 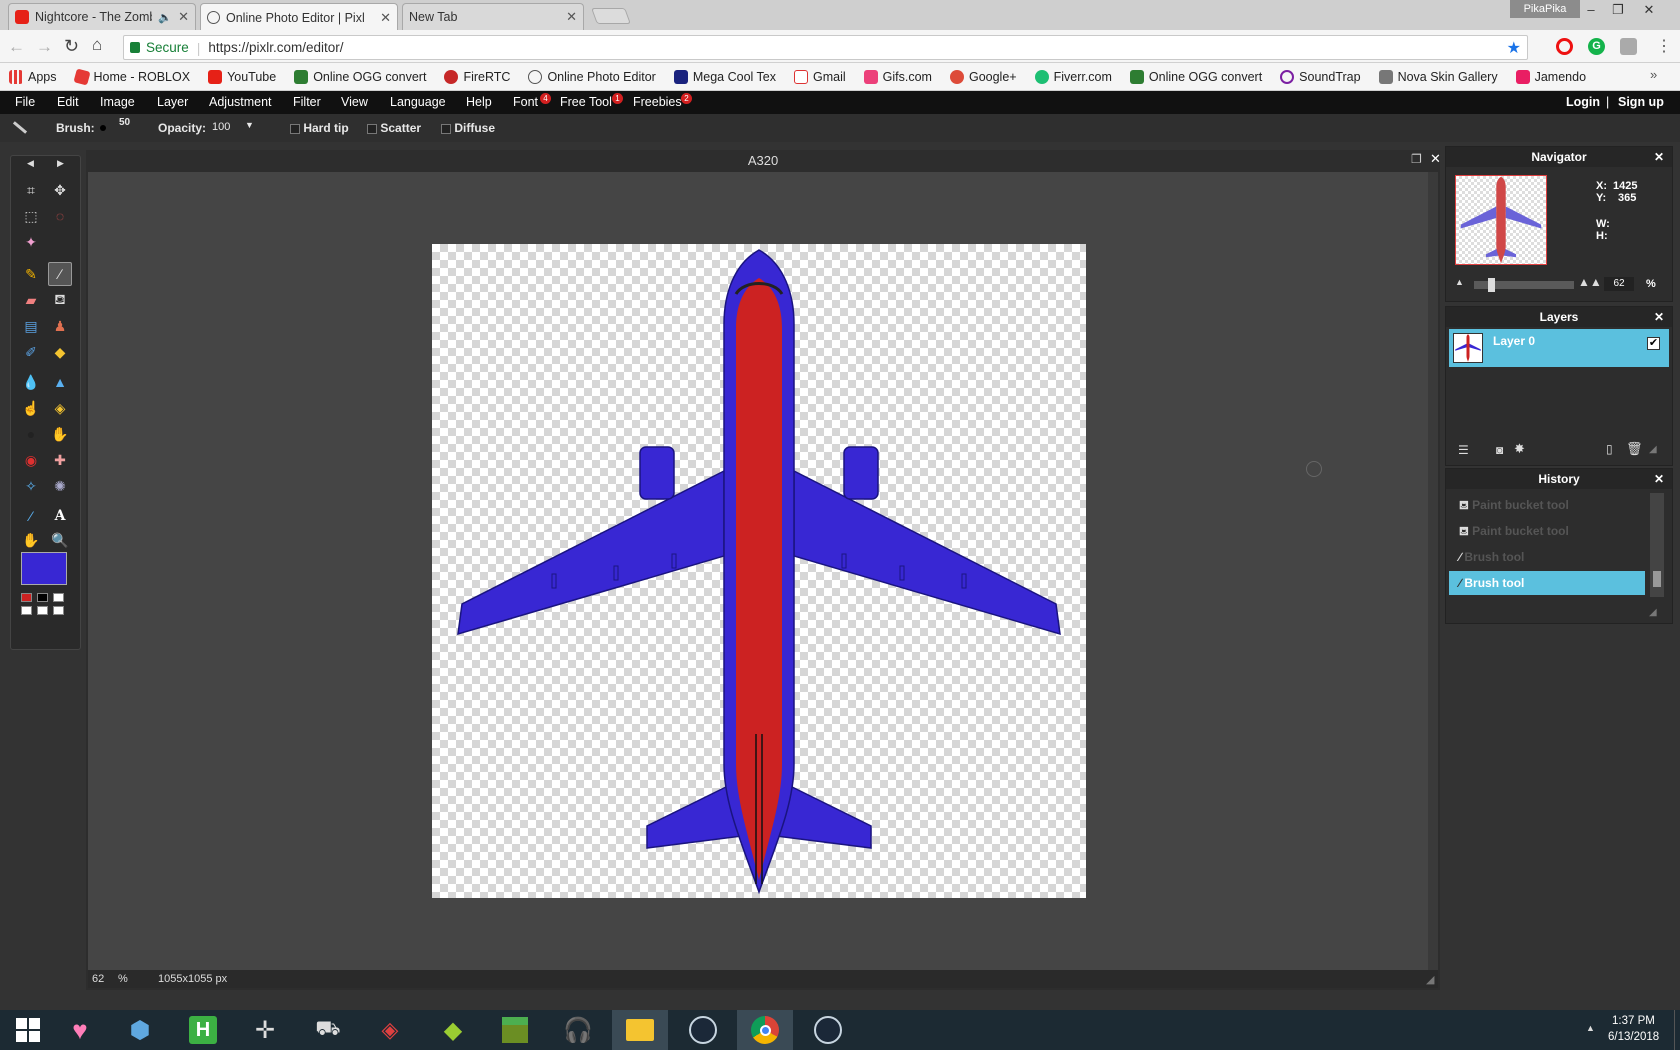 What do you see at coordinates (60, 540) in the screenshot?
I see `zoom-tool-icon: 🔍` at bounding box center [60, 540].